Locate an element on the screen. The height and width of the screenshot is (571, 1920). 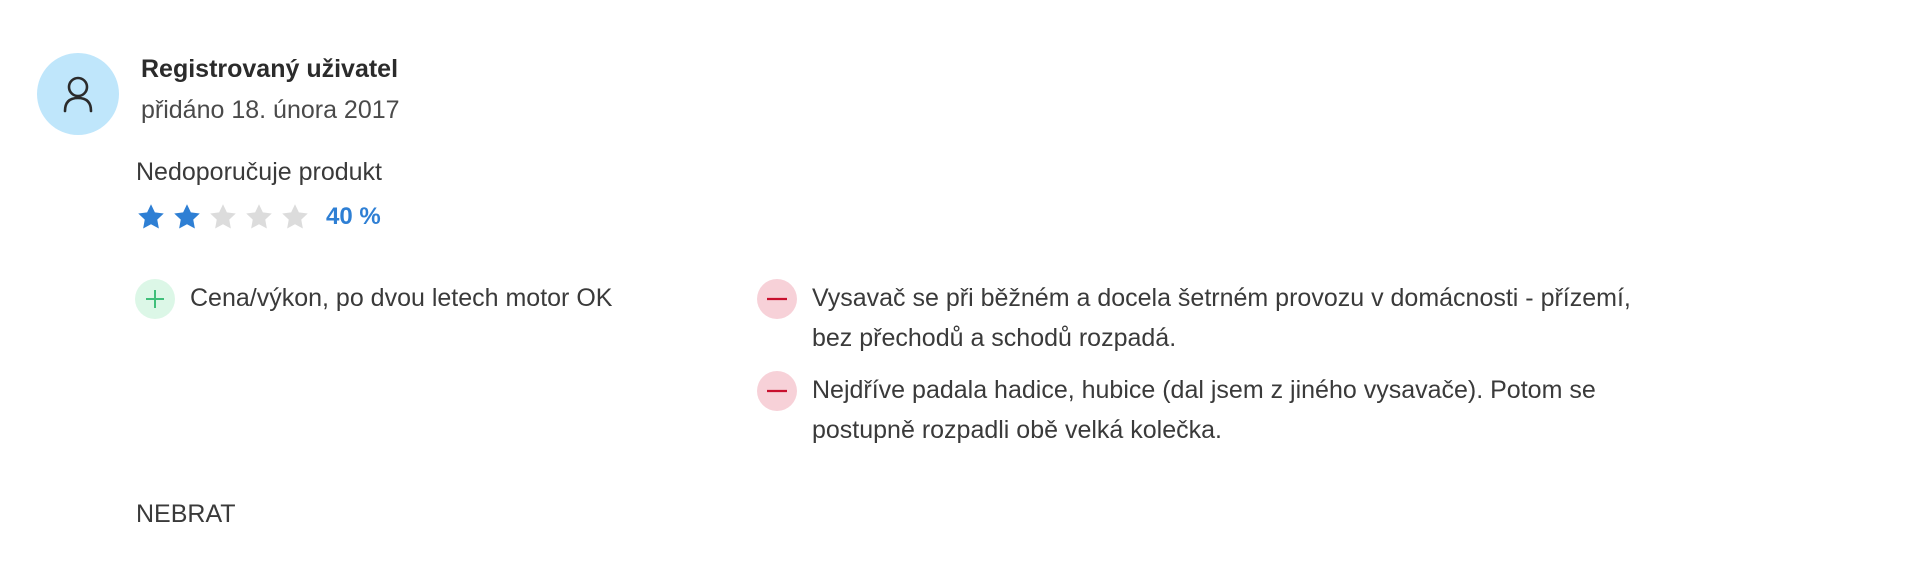
review-verdict: NEBRAT is located at coordinates (186, 514).